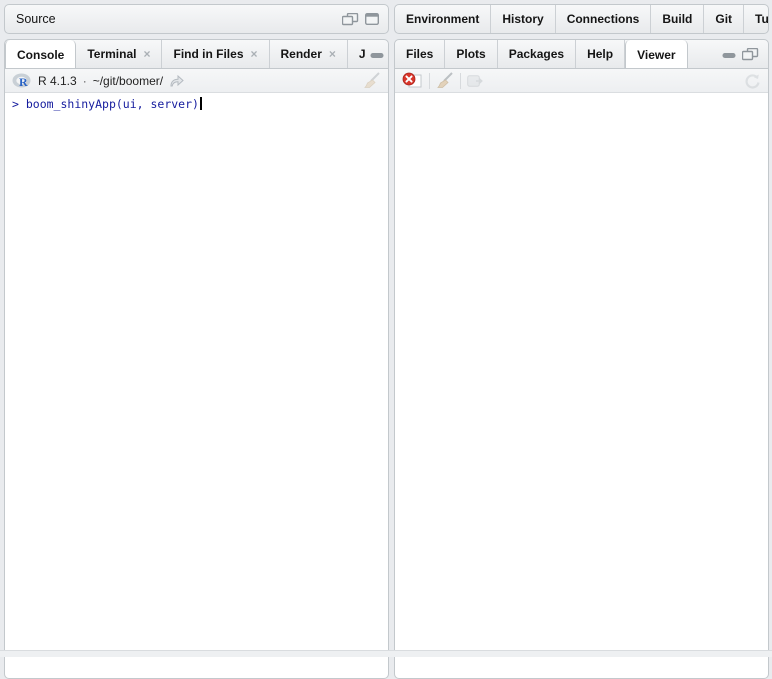 Image resolution: width=772 pixels, height=679 pixels. What do you see at coordinates (475, 81) in the screenshot?
I see `export-icon` at bounding box center [475, 81].